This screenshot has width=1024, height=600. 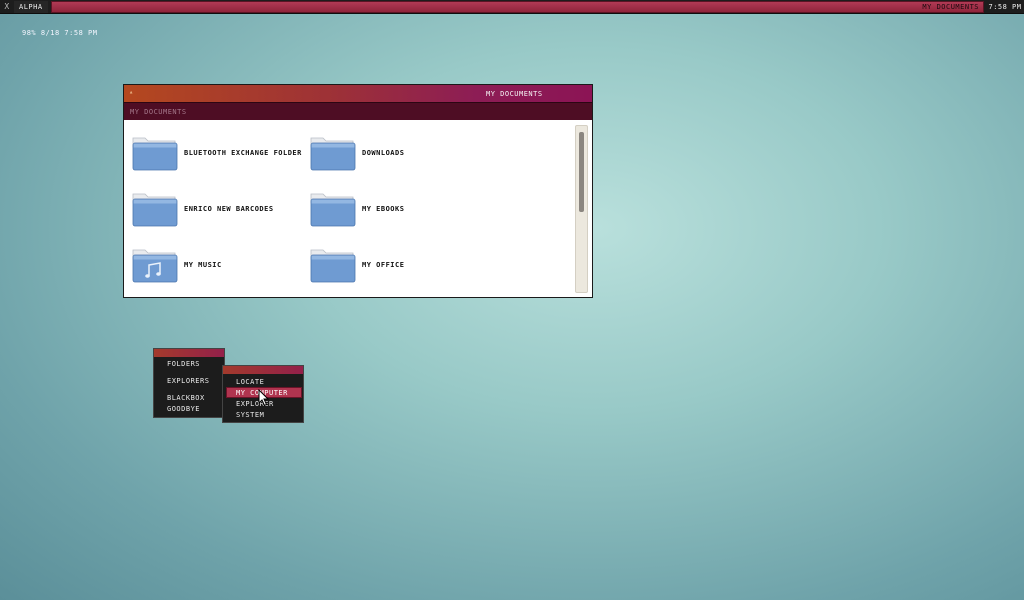 What do you see at coordinates (1005, 7) in the screenshot?
I see `clock: 7:58 PM` at bounding box center [1005, 7].